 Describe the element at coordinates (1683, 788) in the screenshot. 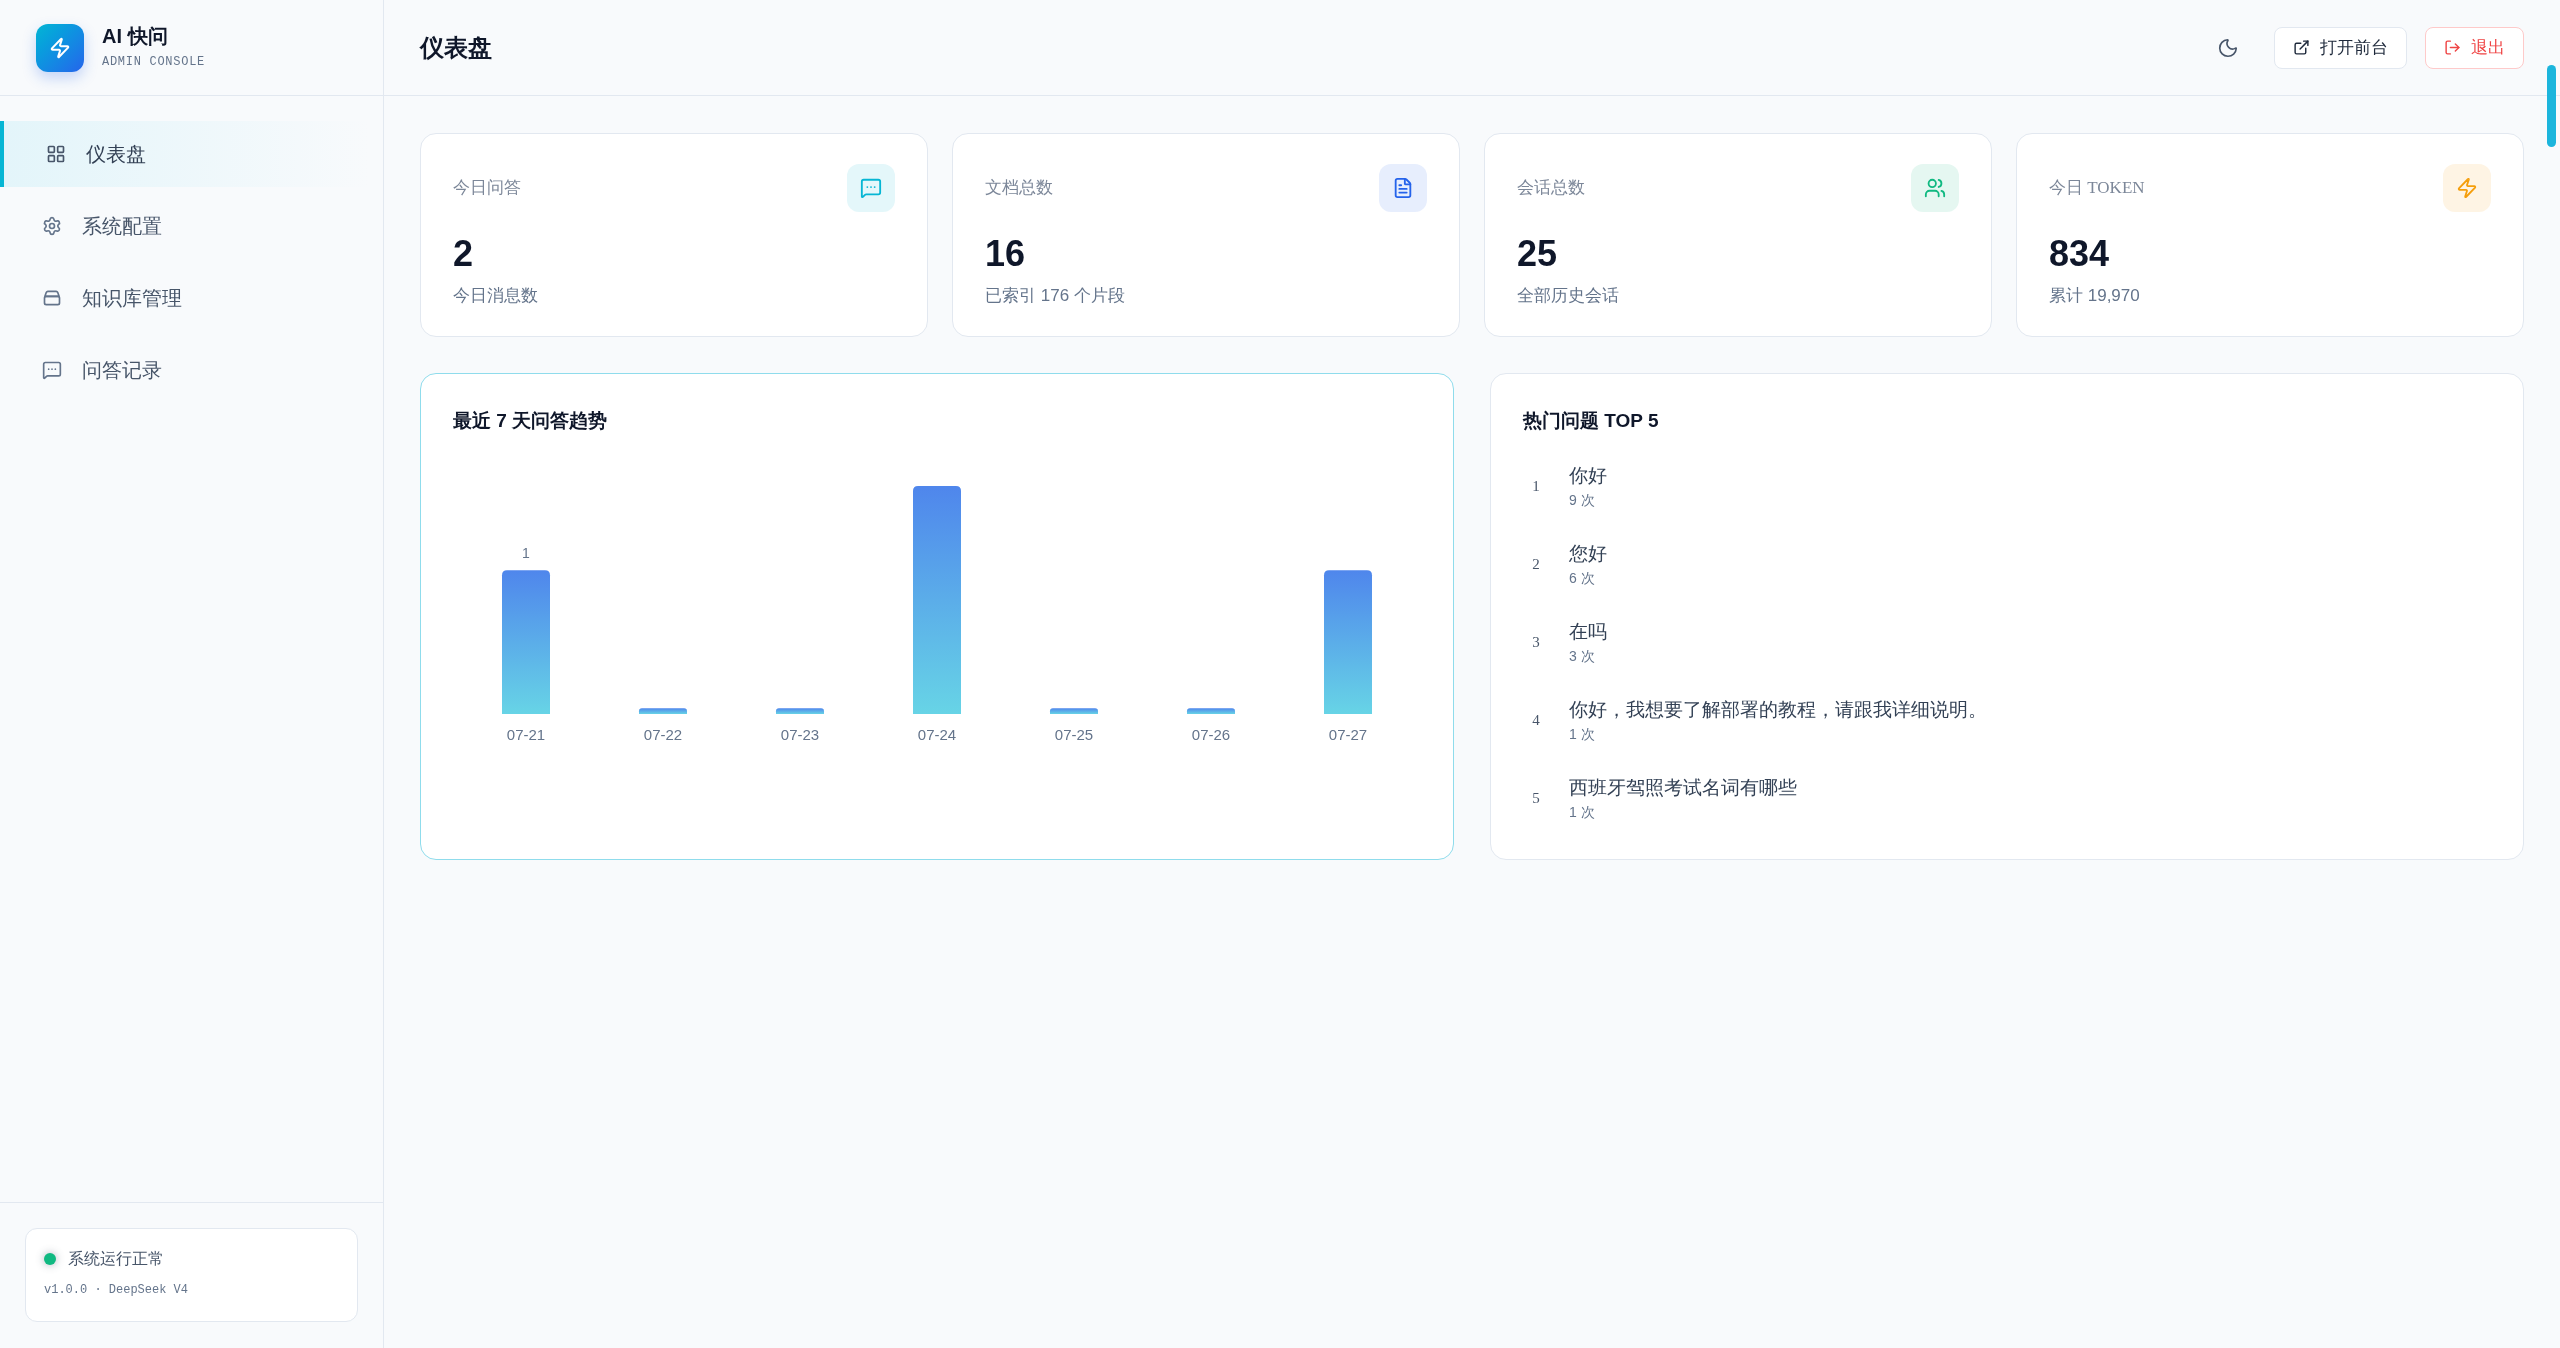

I see `question-text: 西班牙驾照考试名词有哪些` at that location.